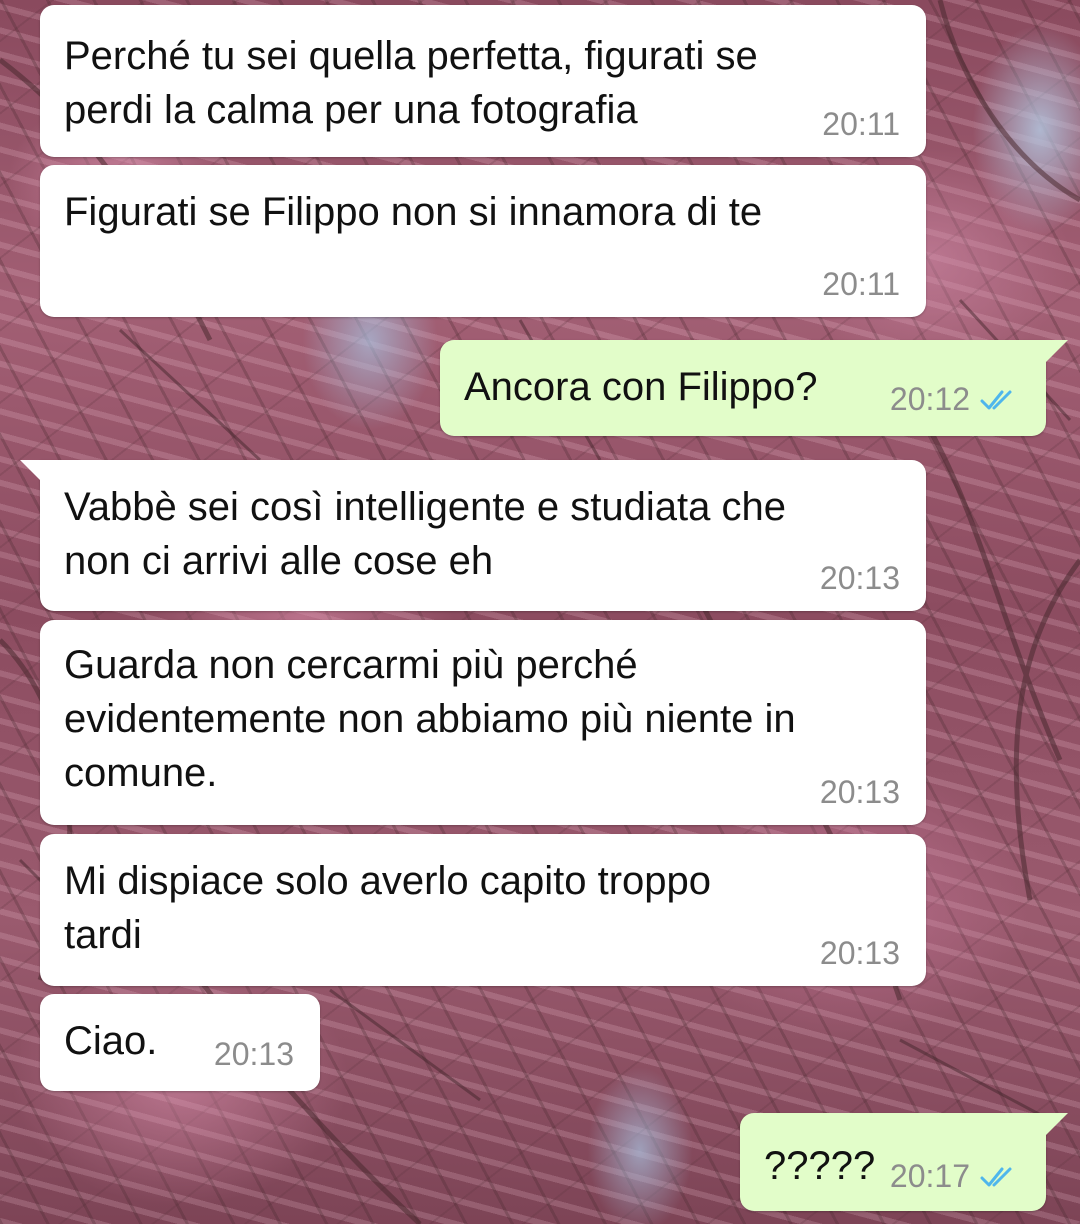 This screenshot has height=1224, width=1080. I want to click on message-meta: 20:12, so click(955, 399).